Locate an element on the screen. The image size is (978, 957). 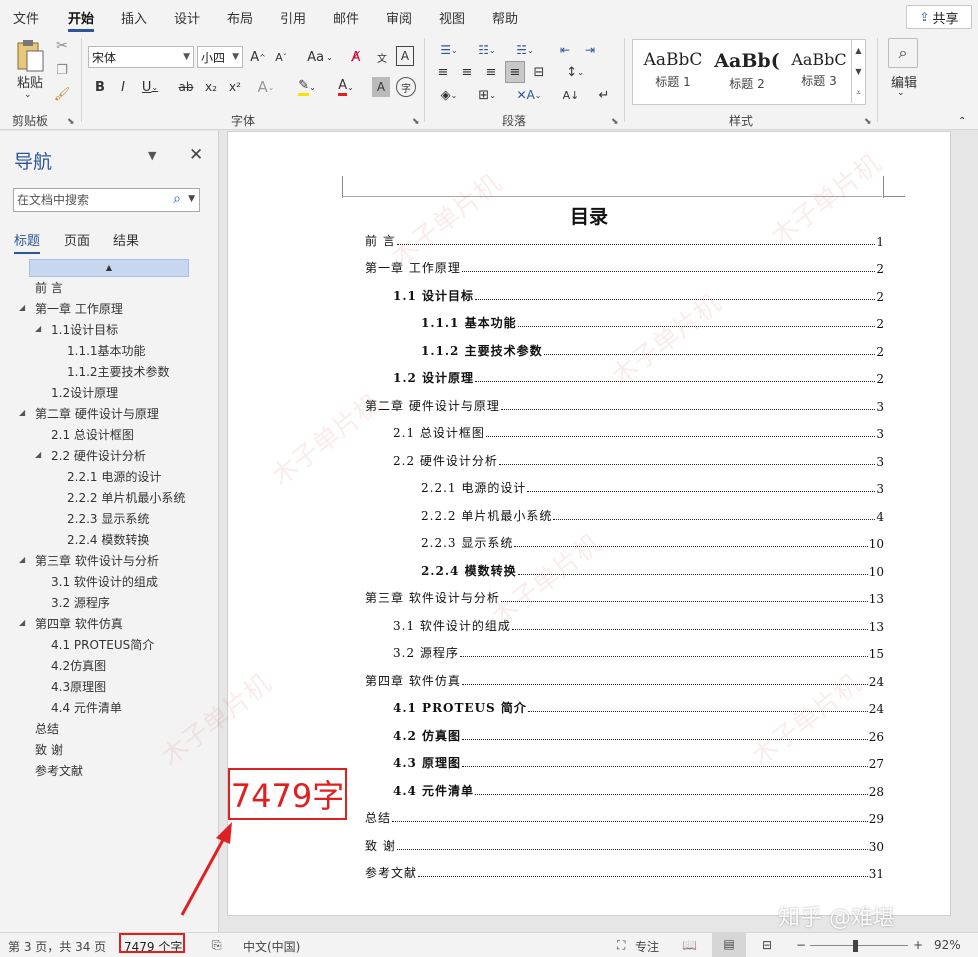
toc-entry: 2.2.2 单片机最小系统 4 is located at coordinates (652, 515).